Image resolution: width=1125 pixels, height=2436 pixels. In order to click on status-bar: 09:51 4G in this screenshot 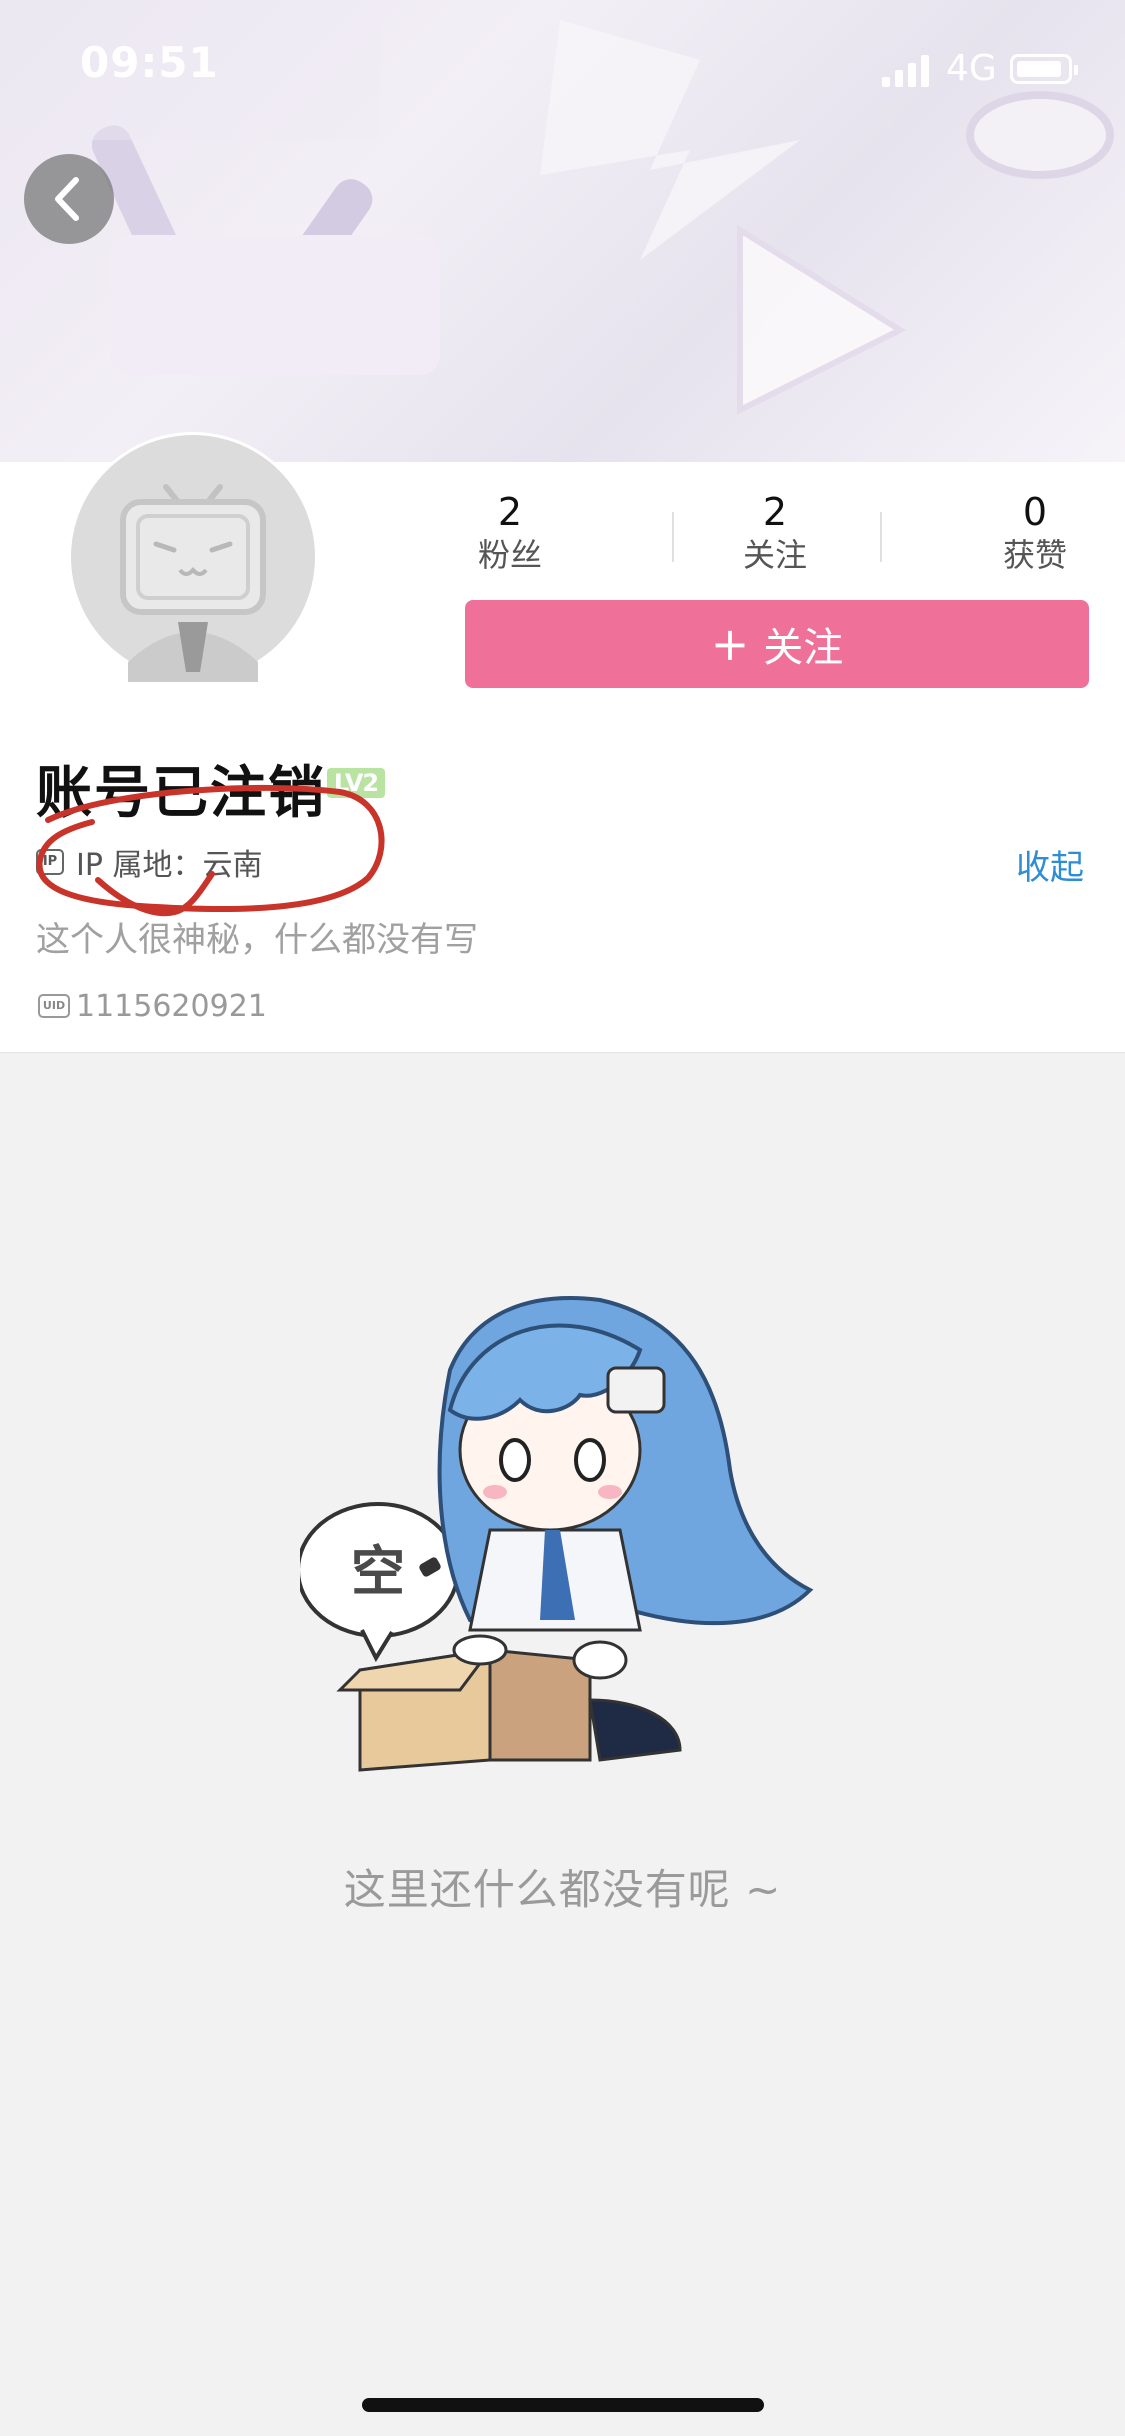, I will do `click(562, 70)`.